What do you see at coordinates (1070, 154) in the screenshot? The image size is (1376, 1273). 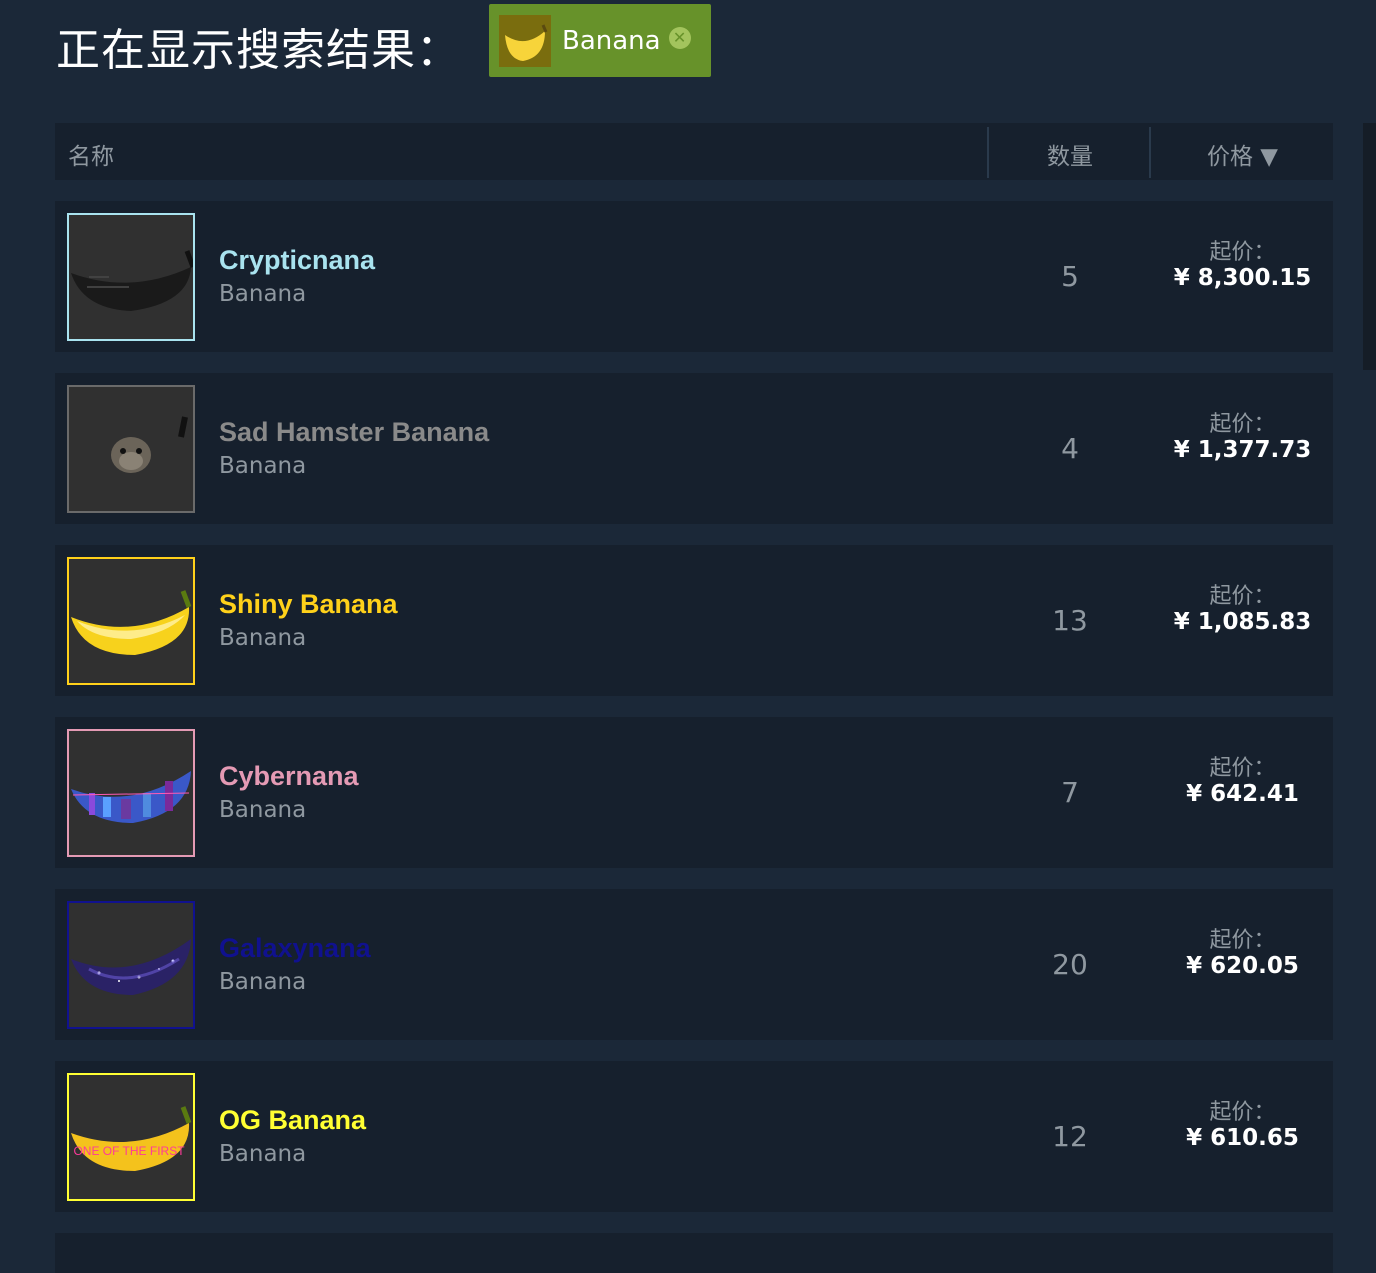 I see `column-header-quantity: 数量` at bounding box center [1070, 154].